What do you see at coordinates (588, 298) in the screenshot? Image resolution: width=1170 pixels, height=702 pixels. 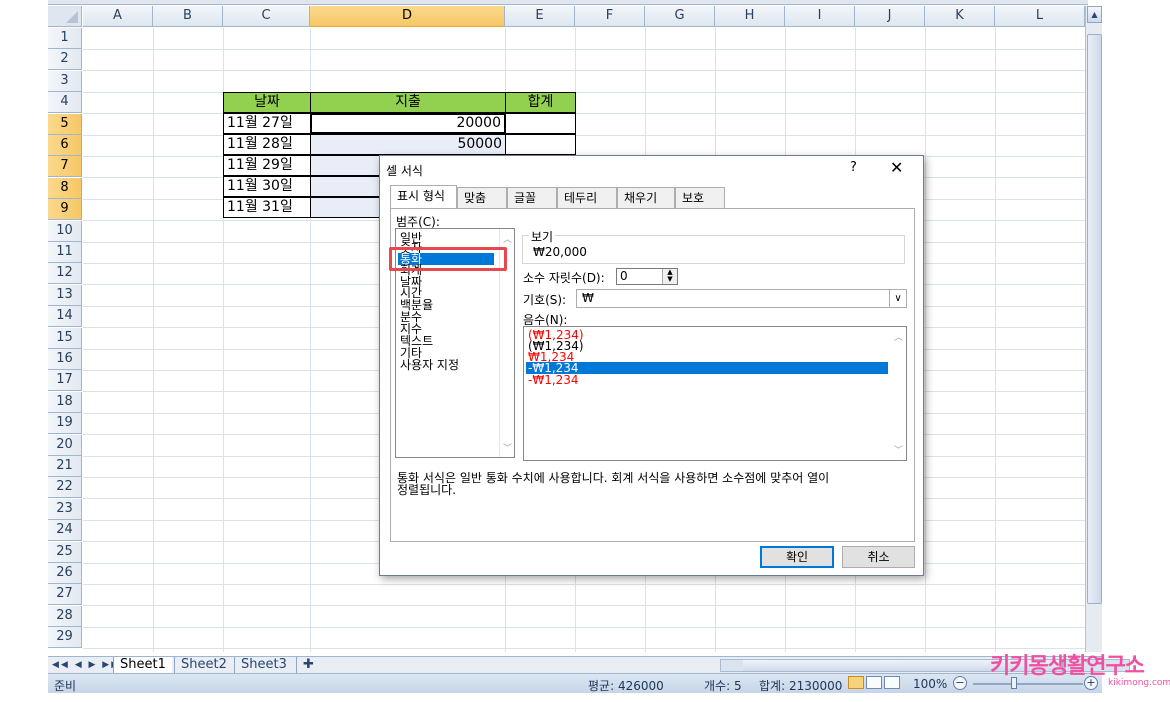 I see `symbol-value: ₩` at bounding box center [588, 298].